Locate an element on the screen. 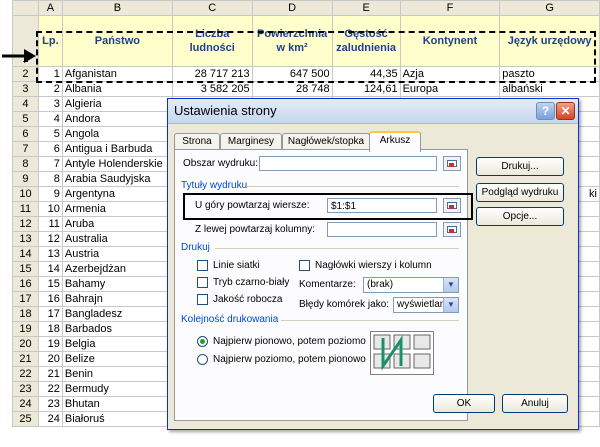  tab-naglowek-stopka: Nagłówek/stopka is located at coordinates (326, 141).